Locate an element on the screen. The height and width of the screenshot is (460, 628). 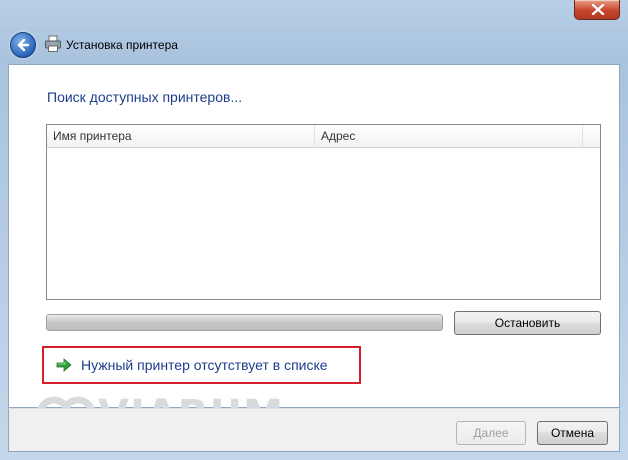
progress-fill is located at coordinates (244, 322).